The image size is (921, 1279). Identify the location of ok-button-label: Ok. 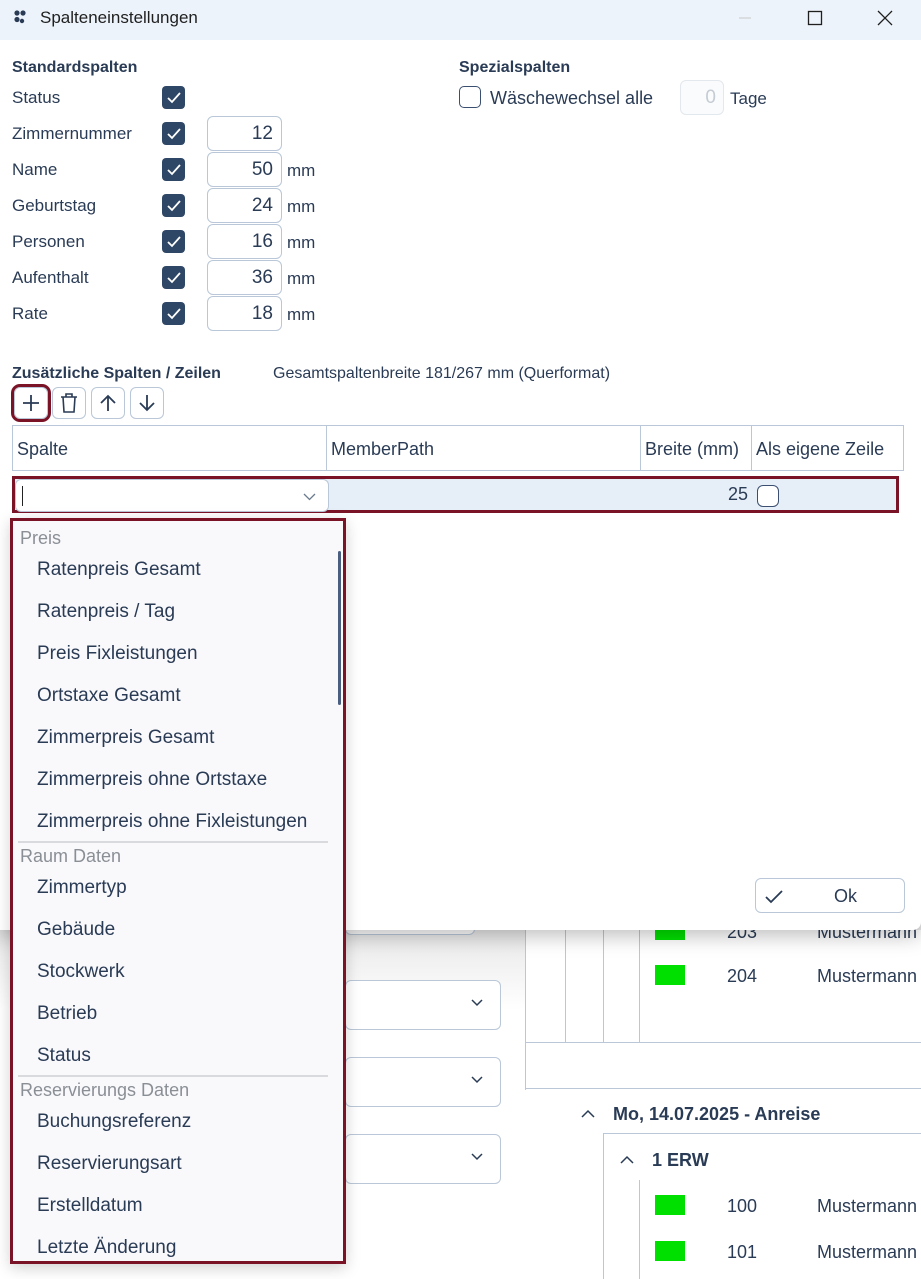
(846, 896).